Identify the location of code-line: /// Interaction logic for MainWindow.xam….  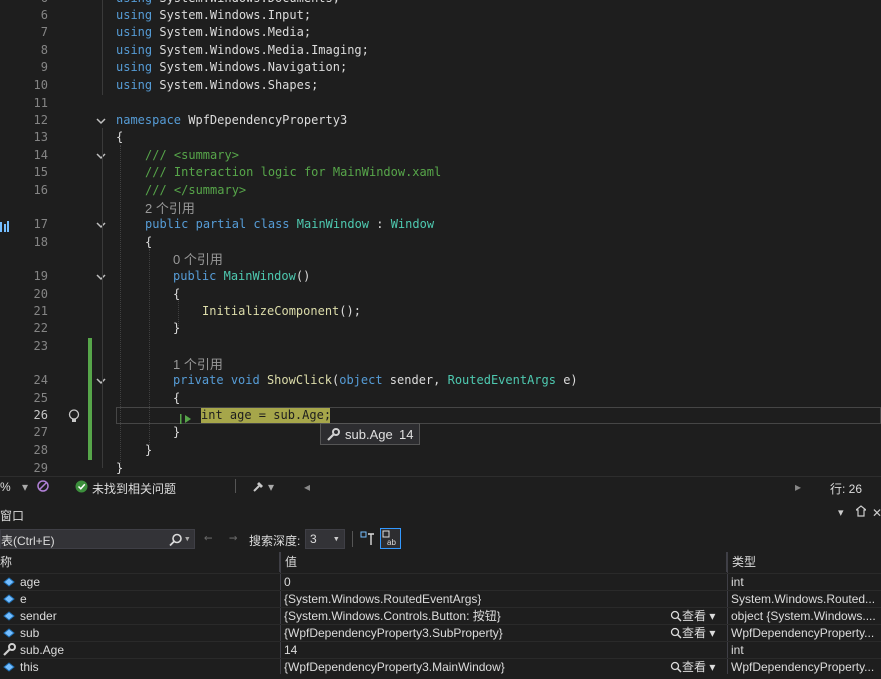
(293, 172).